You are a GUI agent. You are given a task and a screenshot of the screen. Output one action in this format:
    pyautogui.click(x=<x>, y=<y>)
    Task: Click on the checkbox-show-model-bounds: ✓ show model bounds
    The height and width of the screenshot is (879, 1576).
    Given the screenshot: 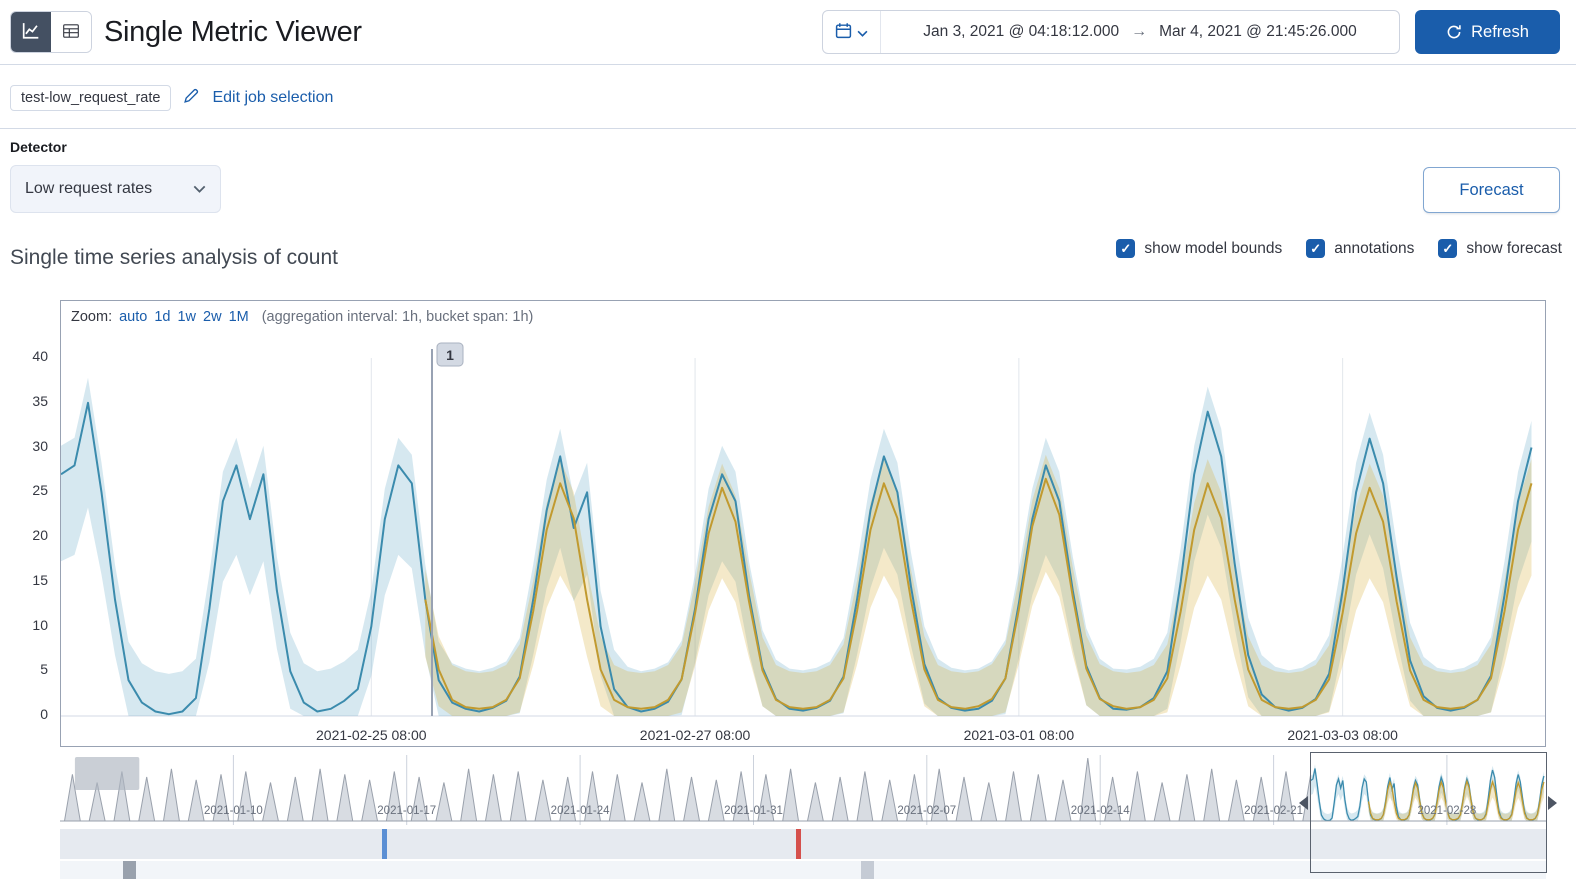 What is the action you would take?
    pyautogui.click(x=1199, y=248)
    